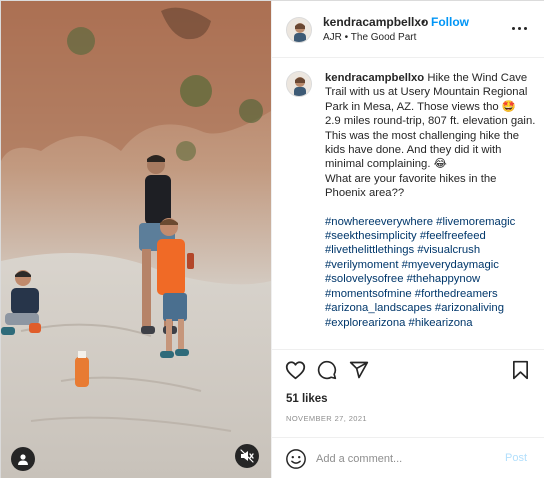 This screenshot has height=478, width=544. I want to click on post-date: NOVEMBER 27, 2021, so click(327, 418).